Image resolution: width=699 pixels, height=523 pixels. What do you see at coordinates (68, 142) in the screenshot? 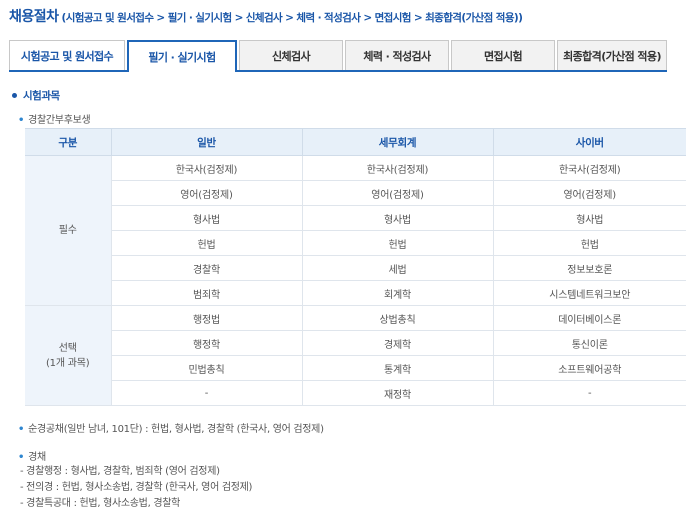
I see `table-header: 구분` at bounding box center [68, 142].